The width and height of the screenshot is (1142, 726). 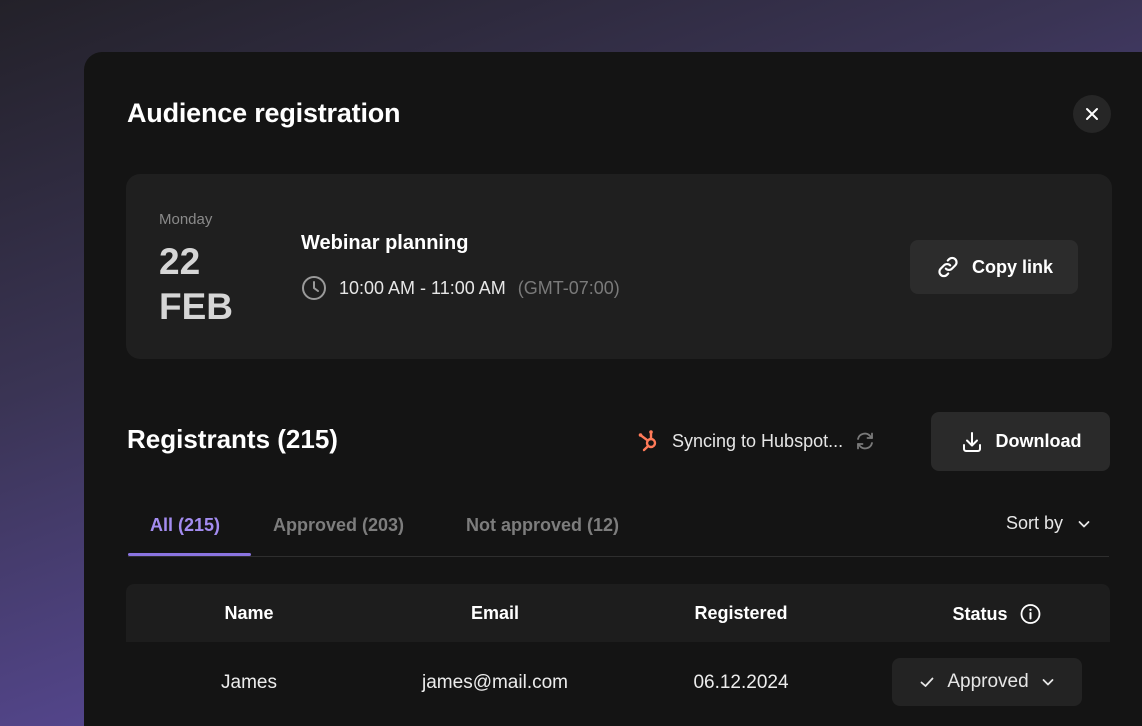 What do you see at coordinates (180, 261) in the screenshot?
I see `event-date-number: 22` at bounding box center [180, 261].